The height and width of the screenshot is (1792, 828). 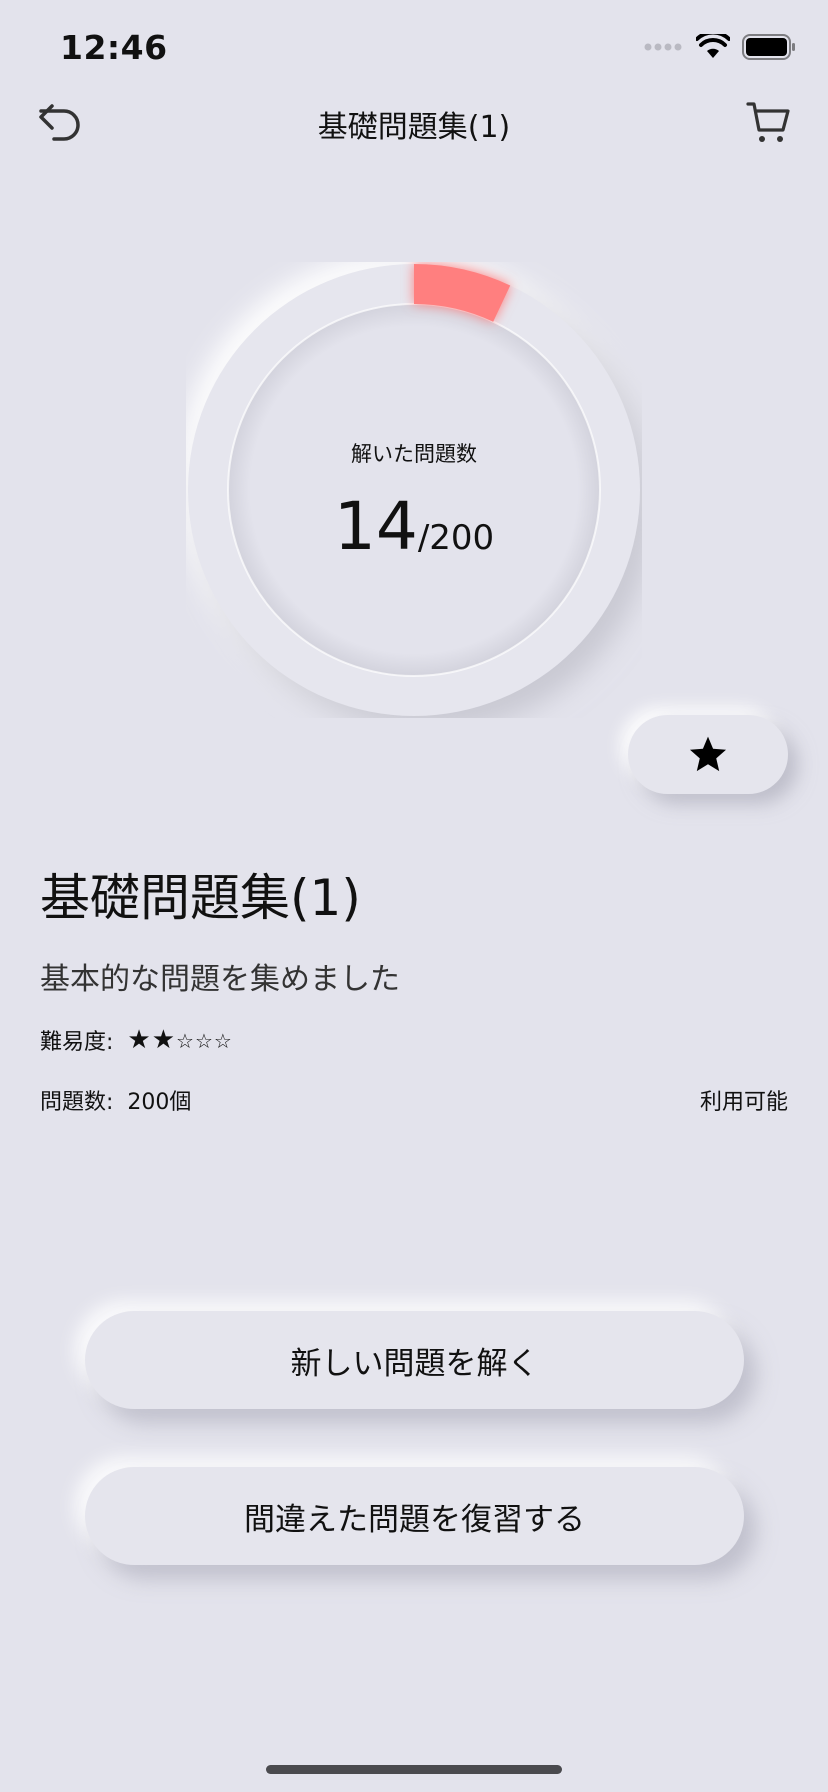 What do you see at coordinates (713, 46) in the screenshot?
I see `wifi-icon` at bounding box center [713, 46].